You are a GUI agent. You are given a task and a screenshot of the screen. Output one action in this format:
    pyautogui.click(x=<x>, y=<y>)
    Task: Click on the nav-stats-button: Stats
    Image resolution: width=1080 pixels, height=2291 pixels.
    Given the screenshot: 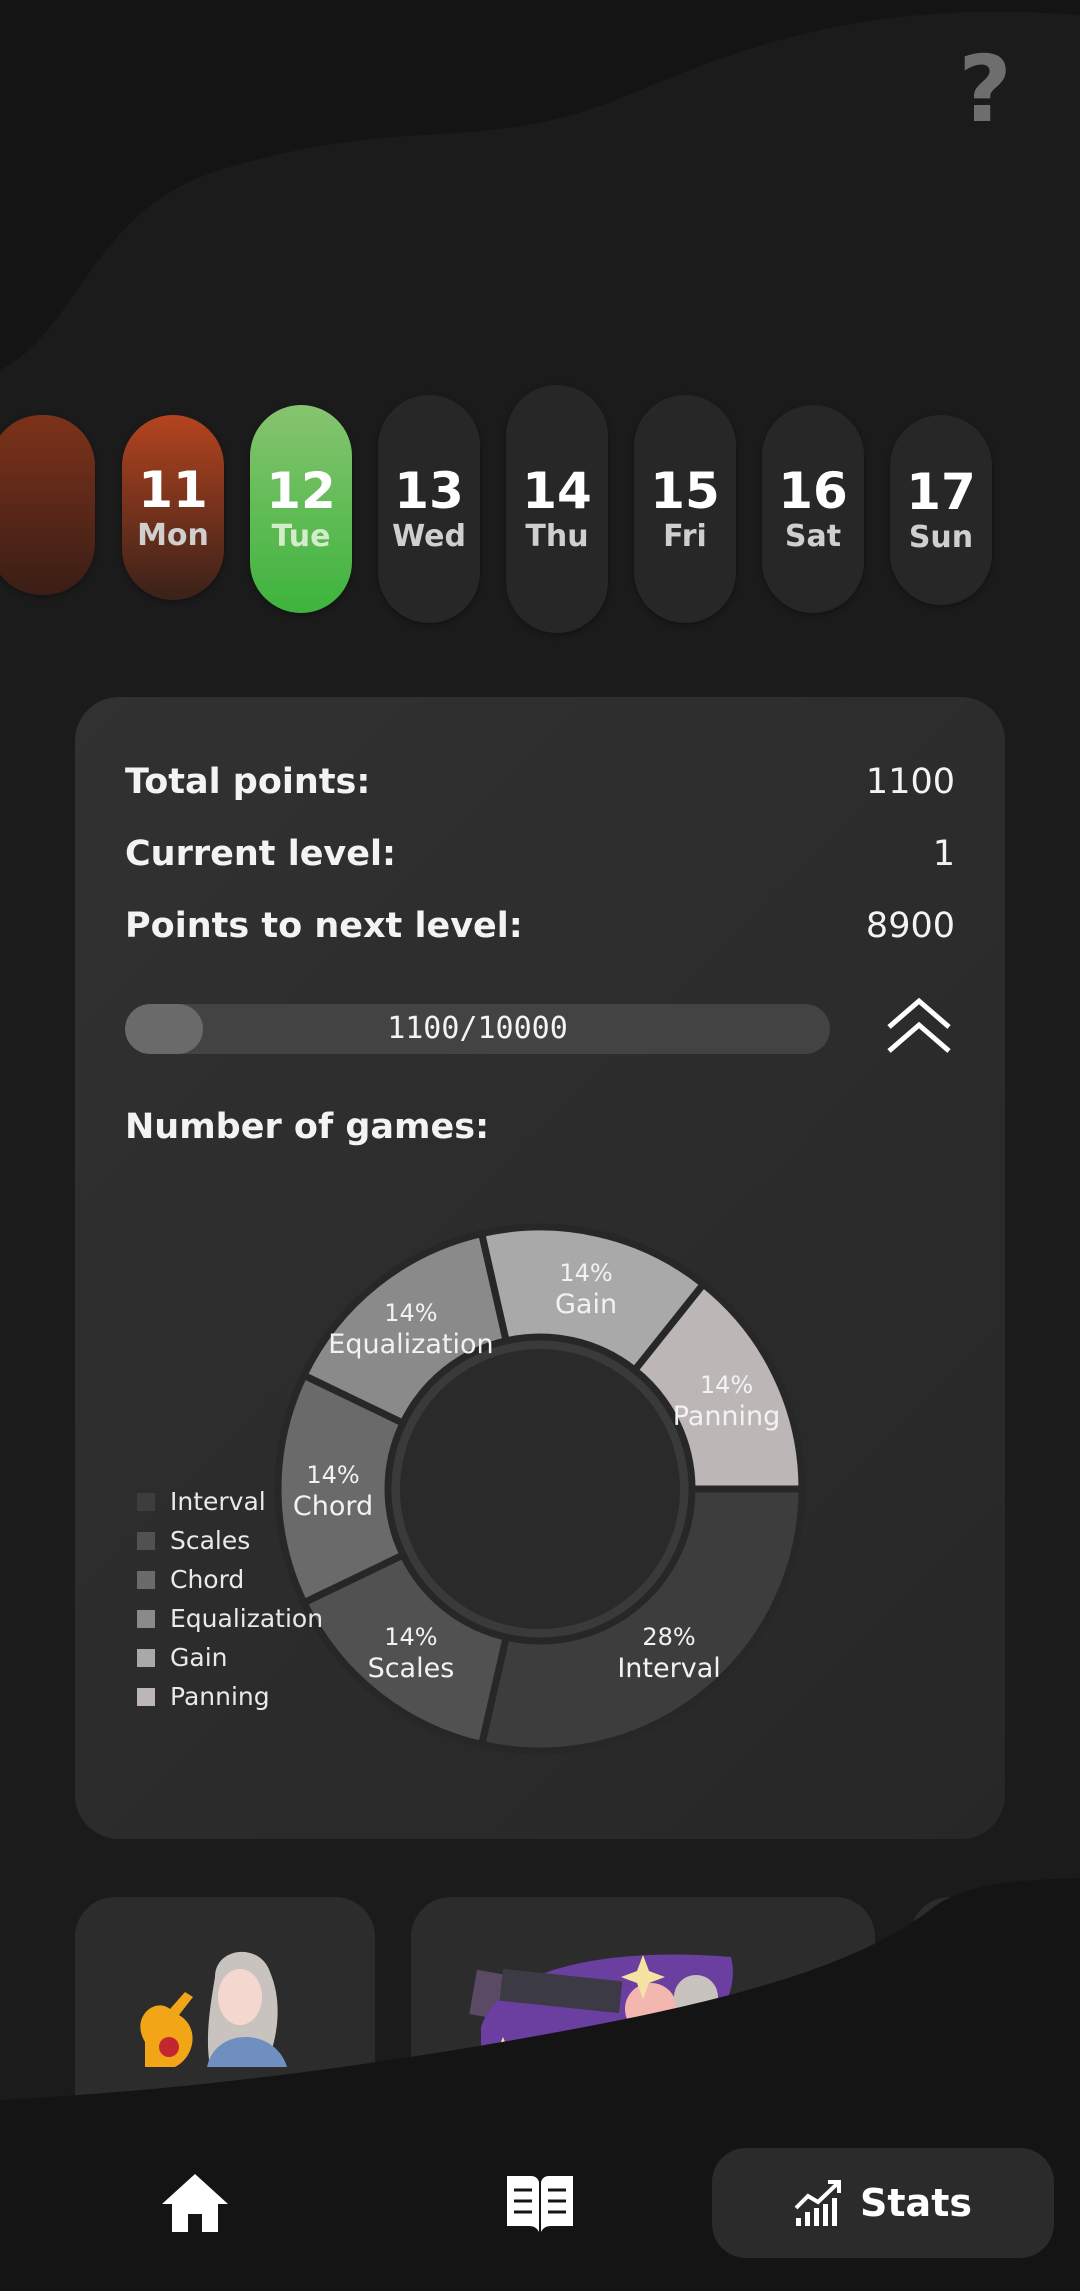 What is the action you would take?
    pyautogui.click(x=883, y=2203)
    